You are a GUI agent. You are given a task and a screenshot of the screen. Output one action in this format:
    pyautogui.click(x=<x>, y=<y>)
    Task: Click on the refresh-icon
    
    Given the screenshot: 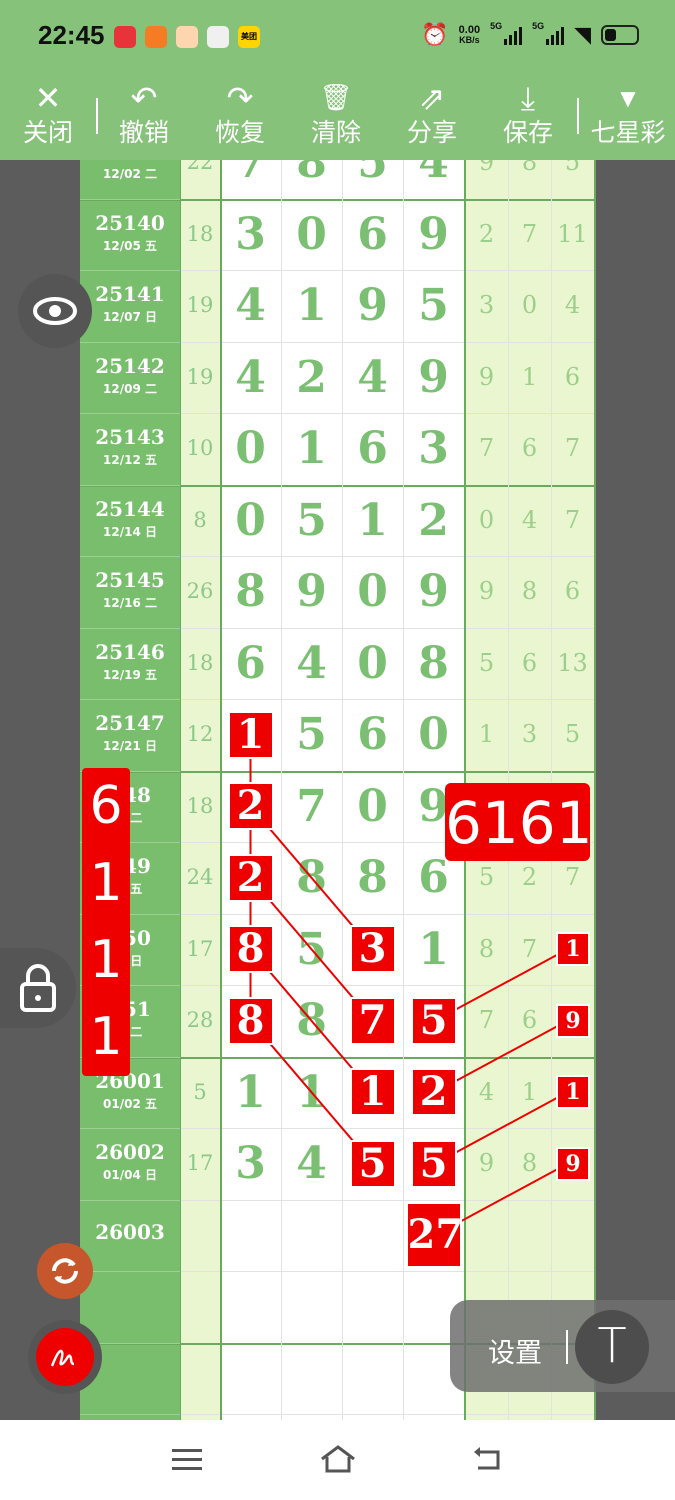 What is the action you would take?
    pyautogui.click(x=65, y=1271)
    